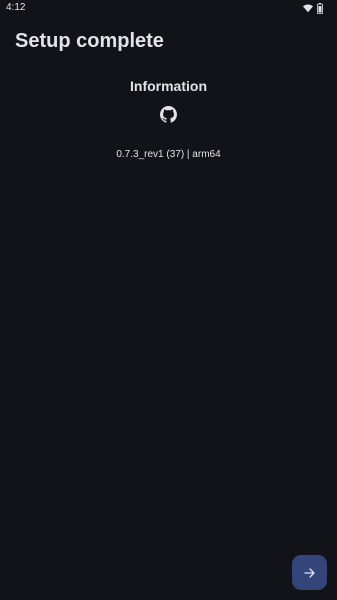 The height and width of the screenshot is (600, 337). I want to click on page-title: Setup complete, so click(89, 41).